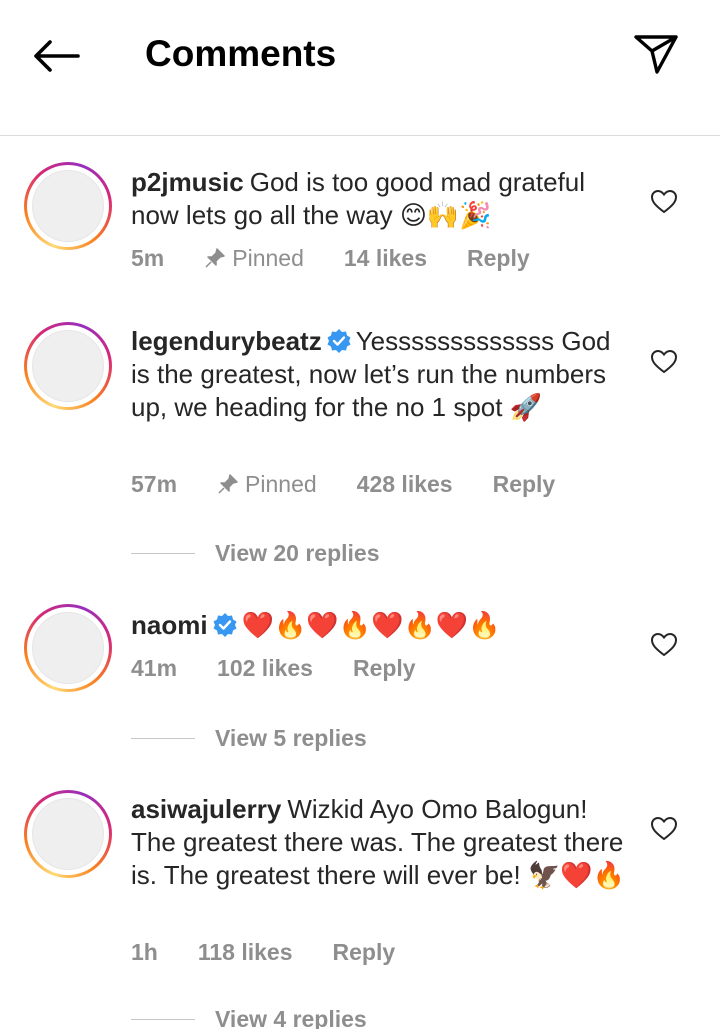 The height and width of the screenshot is (1029, 720). Describe the element at coordinates (360, 68) in the screenshot. I see `header: Comments` at that location.